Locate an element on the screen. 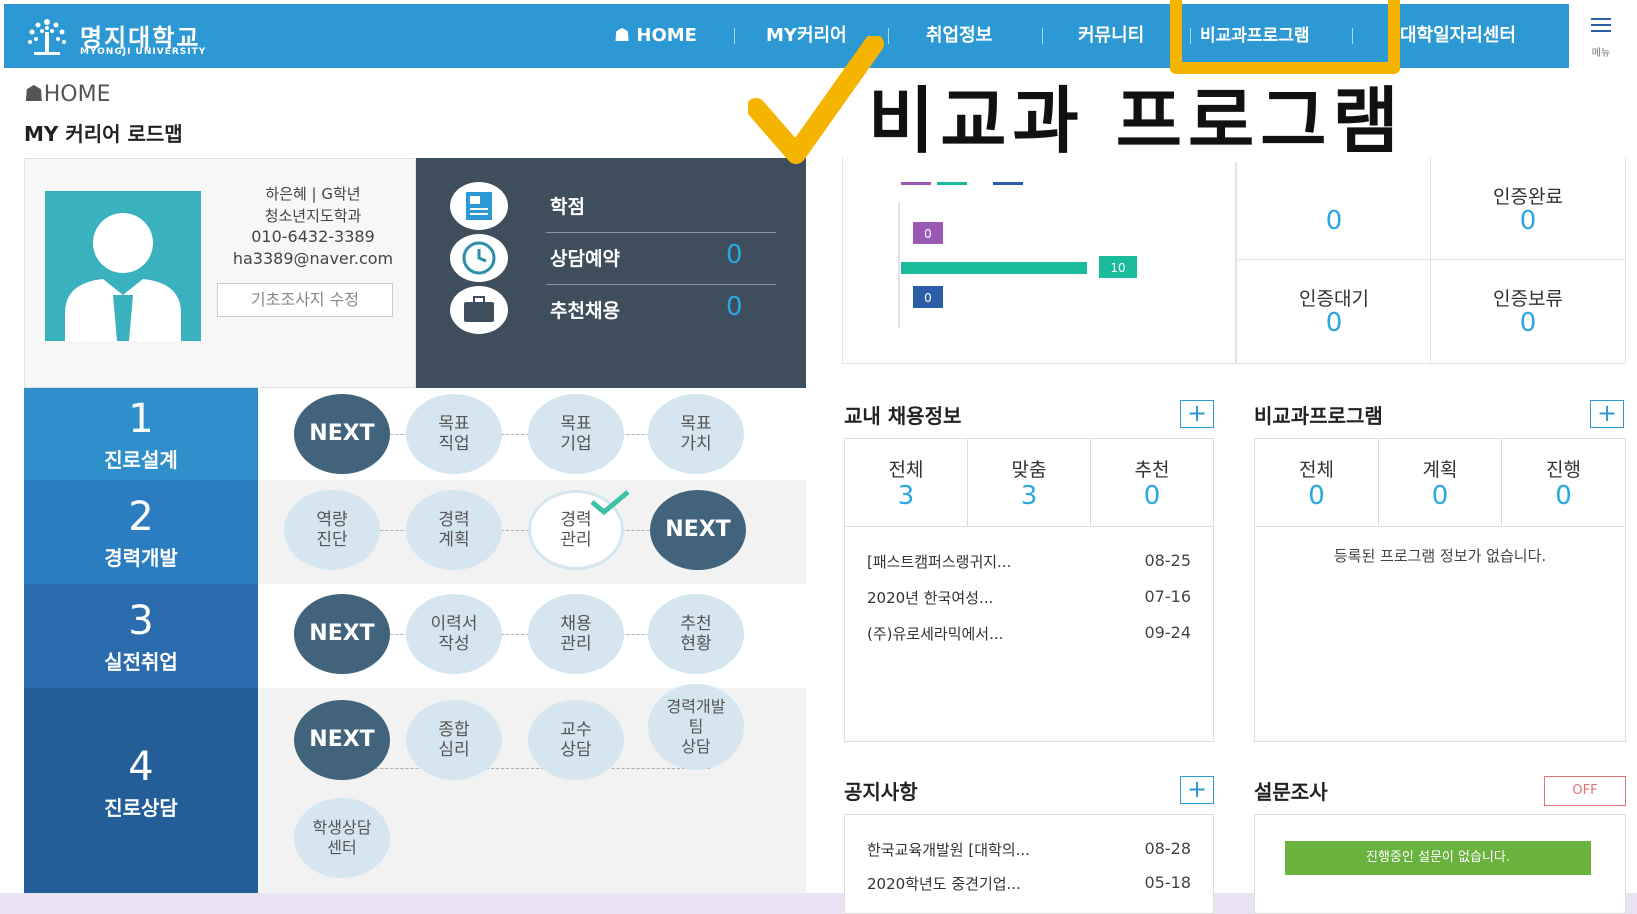  tab-label: 진행 is located at coordinates (1563, 470).